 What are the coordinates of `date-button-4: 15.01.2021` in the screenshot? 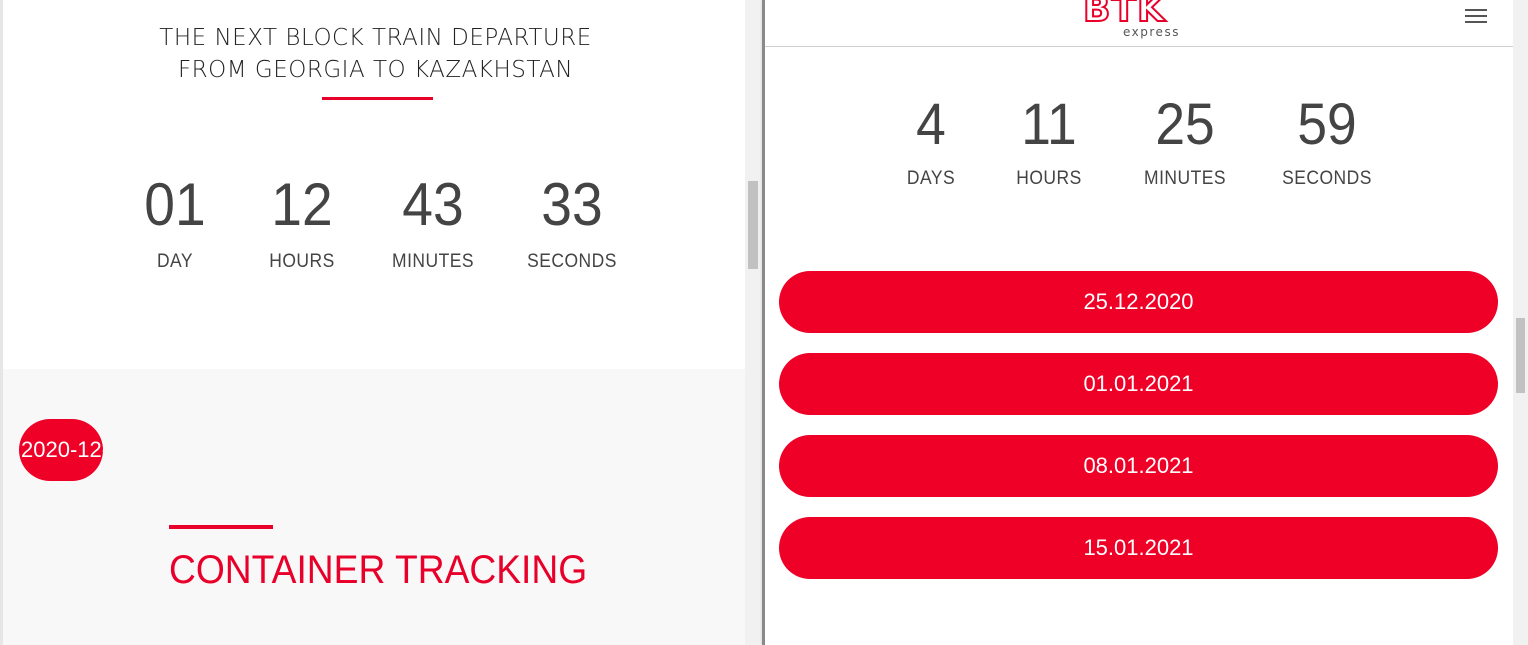 It's located at (1138, 548).